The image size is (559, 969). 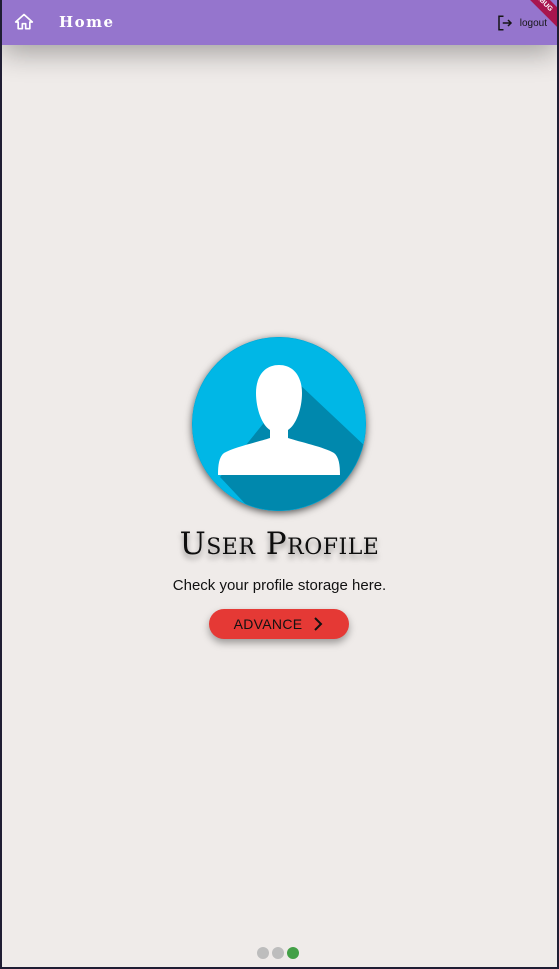 I want to click on logout-button: logout, so click(x=521, y=23).